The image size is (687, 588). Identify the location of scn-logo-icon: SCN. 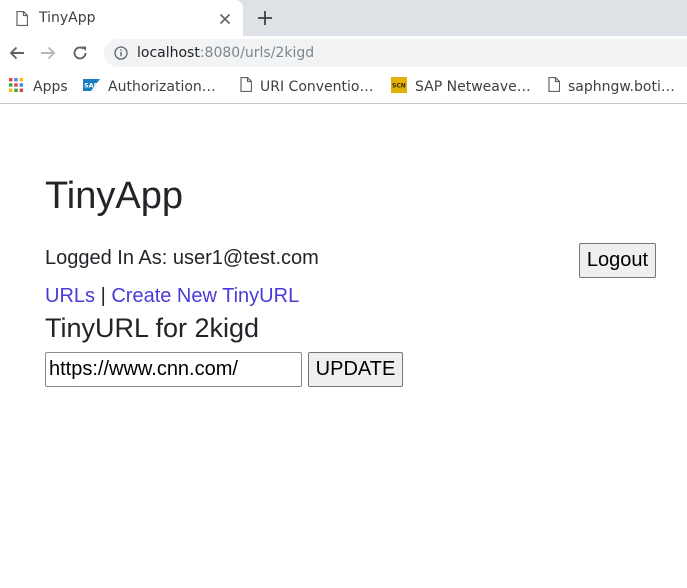
(399, 87).